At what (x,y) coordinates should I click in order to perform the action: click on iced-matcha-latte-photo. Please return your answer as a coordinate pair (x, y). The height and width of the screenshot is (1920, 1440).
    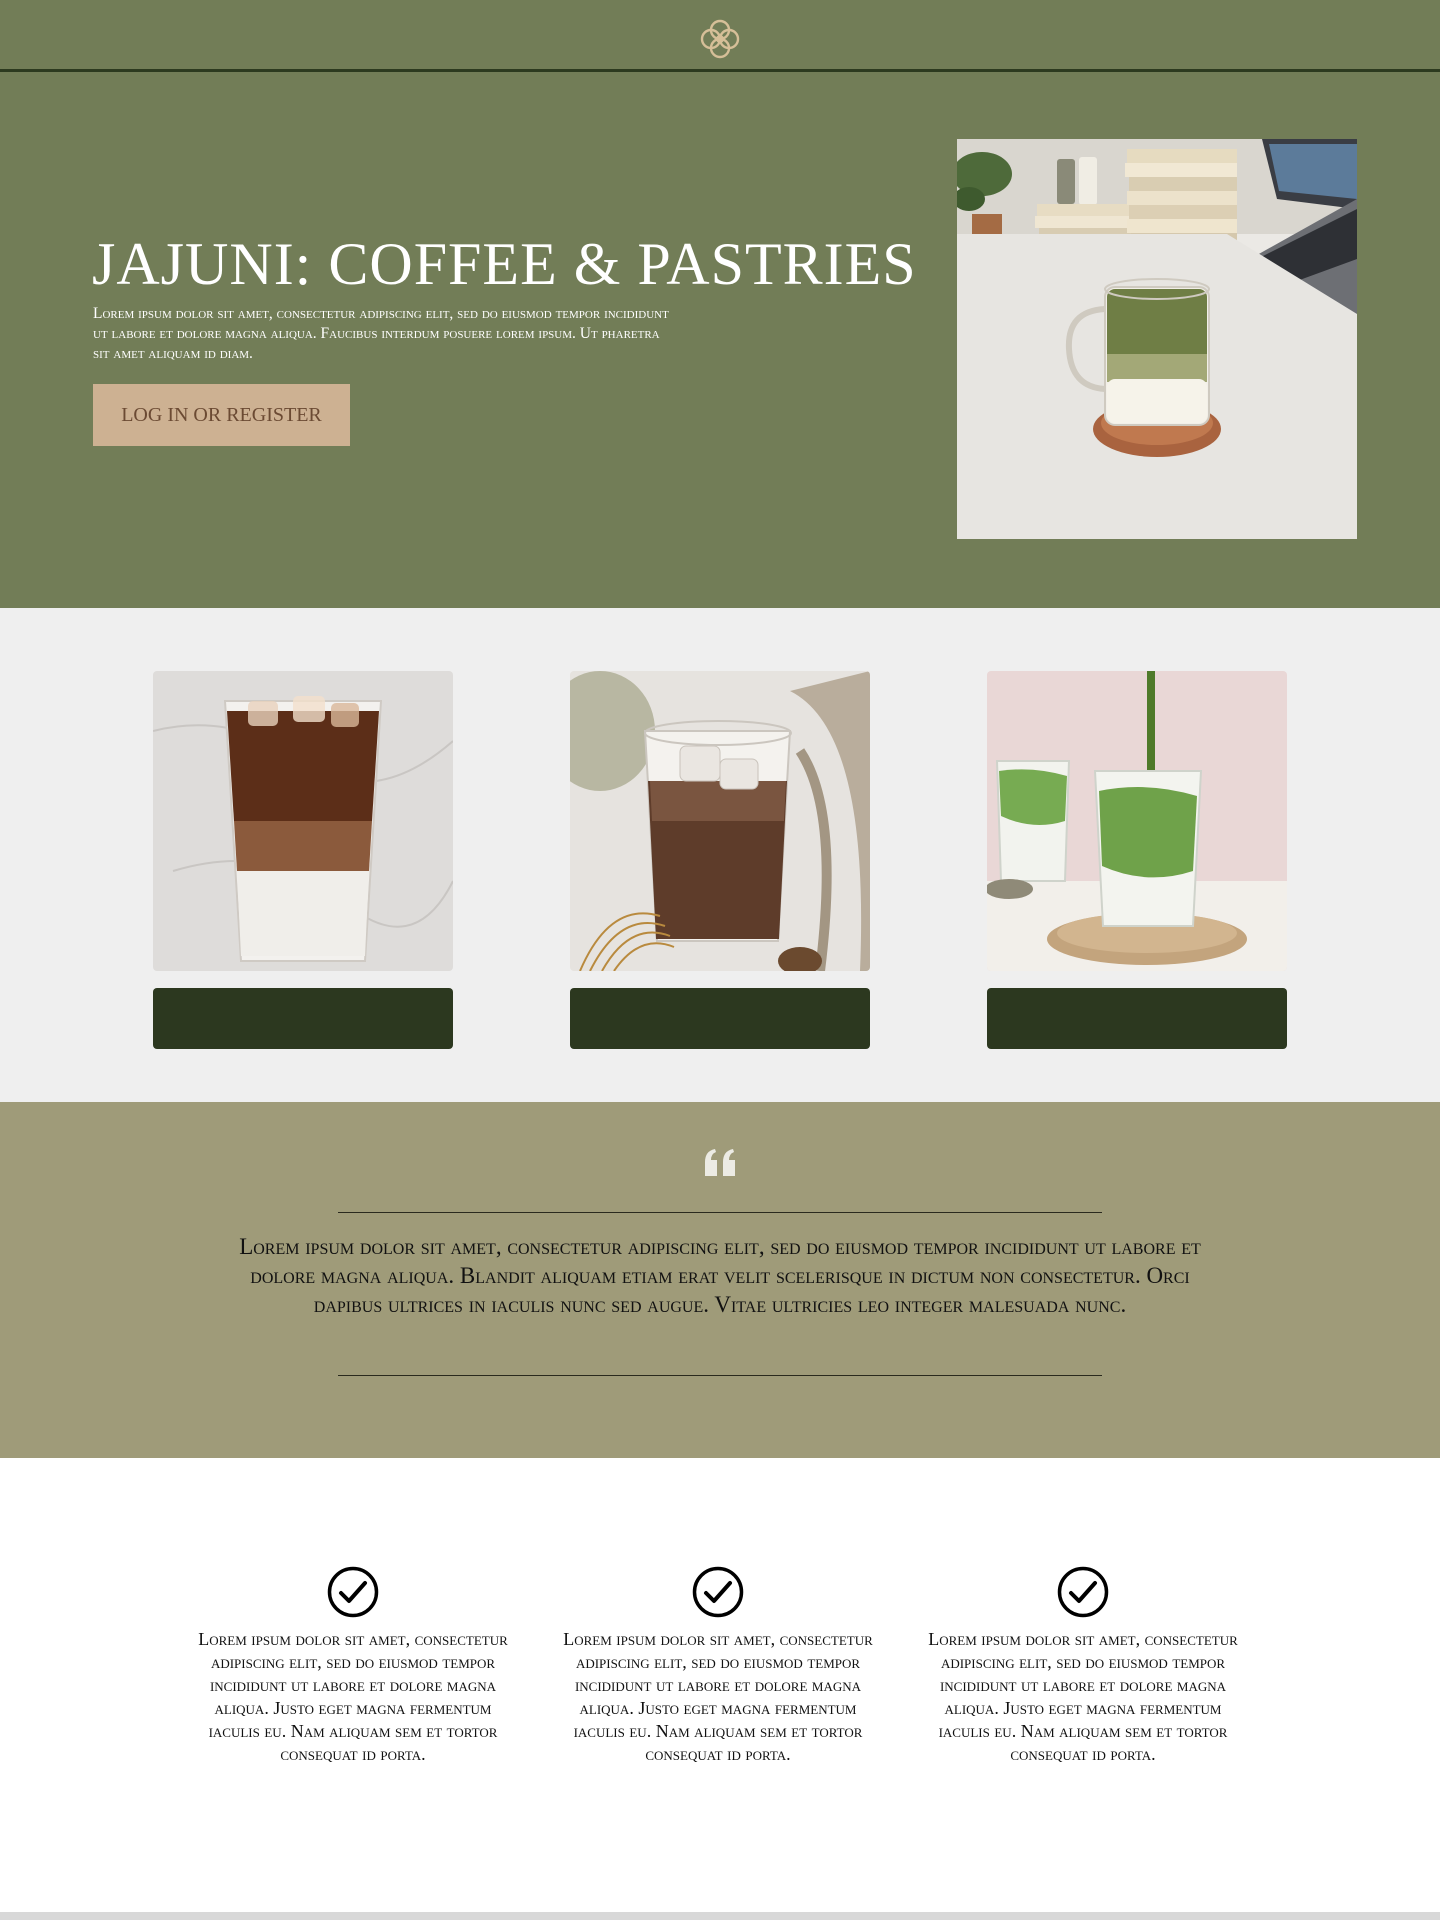
    Looking at the image, I should click on (1157, 339).